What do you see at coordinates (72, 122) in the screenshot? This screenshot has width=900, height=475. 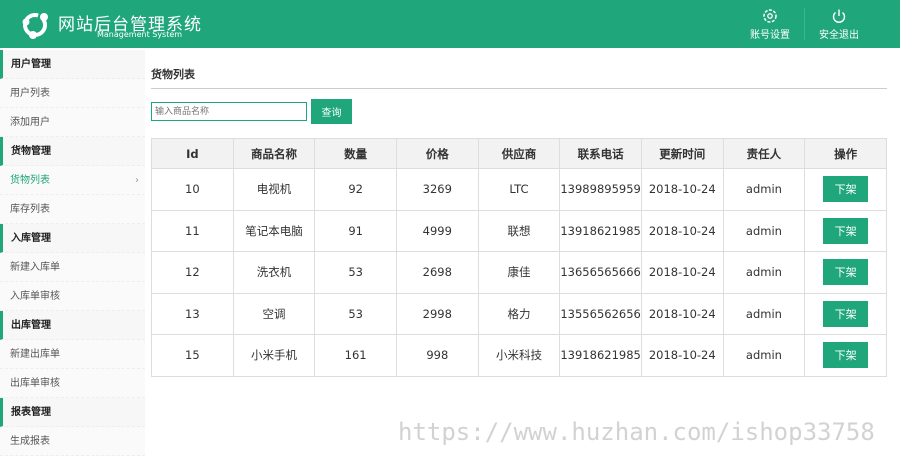 I see `sidebar-item: 添加用户` at bounding box center [72, 122].